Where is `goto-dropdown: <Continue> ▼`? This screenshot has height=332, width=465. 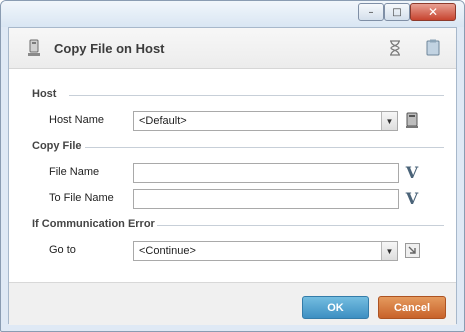 goto-dropdown: <Continue> ▼ is located at coordinates (265, 251).